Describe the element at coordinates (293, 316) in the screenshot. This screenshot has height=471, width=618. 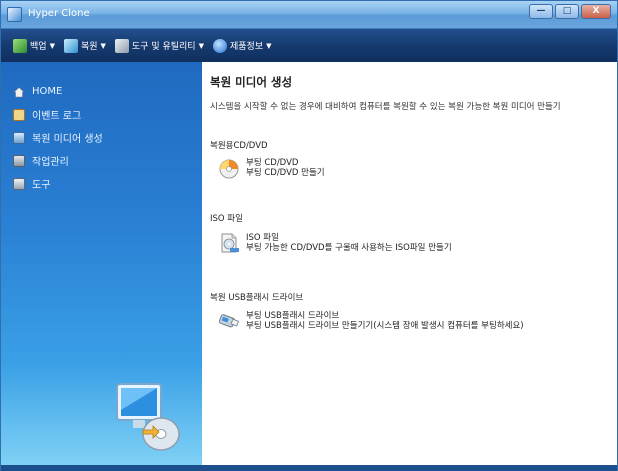
I see `entry-title: 부팅 USB플래시 드라이브` at that location.